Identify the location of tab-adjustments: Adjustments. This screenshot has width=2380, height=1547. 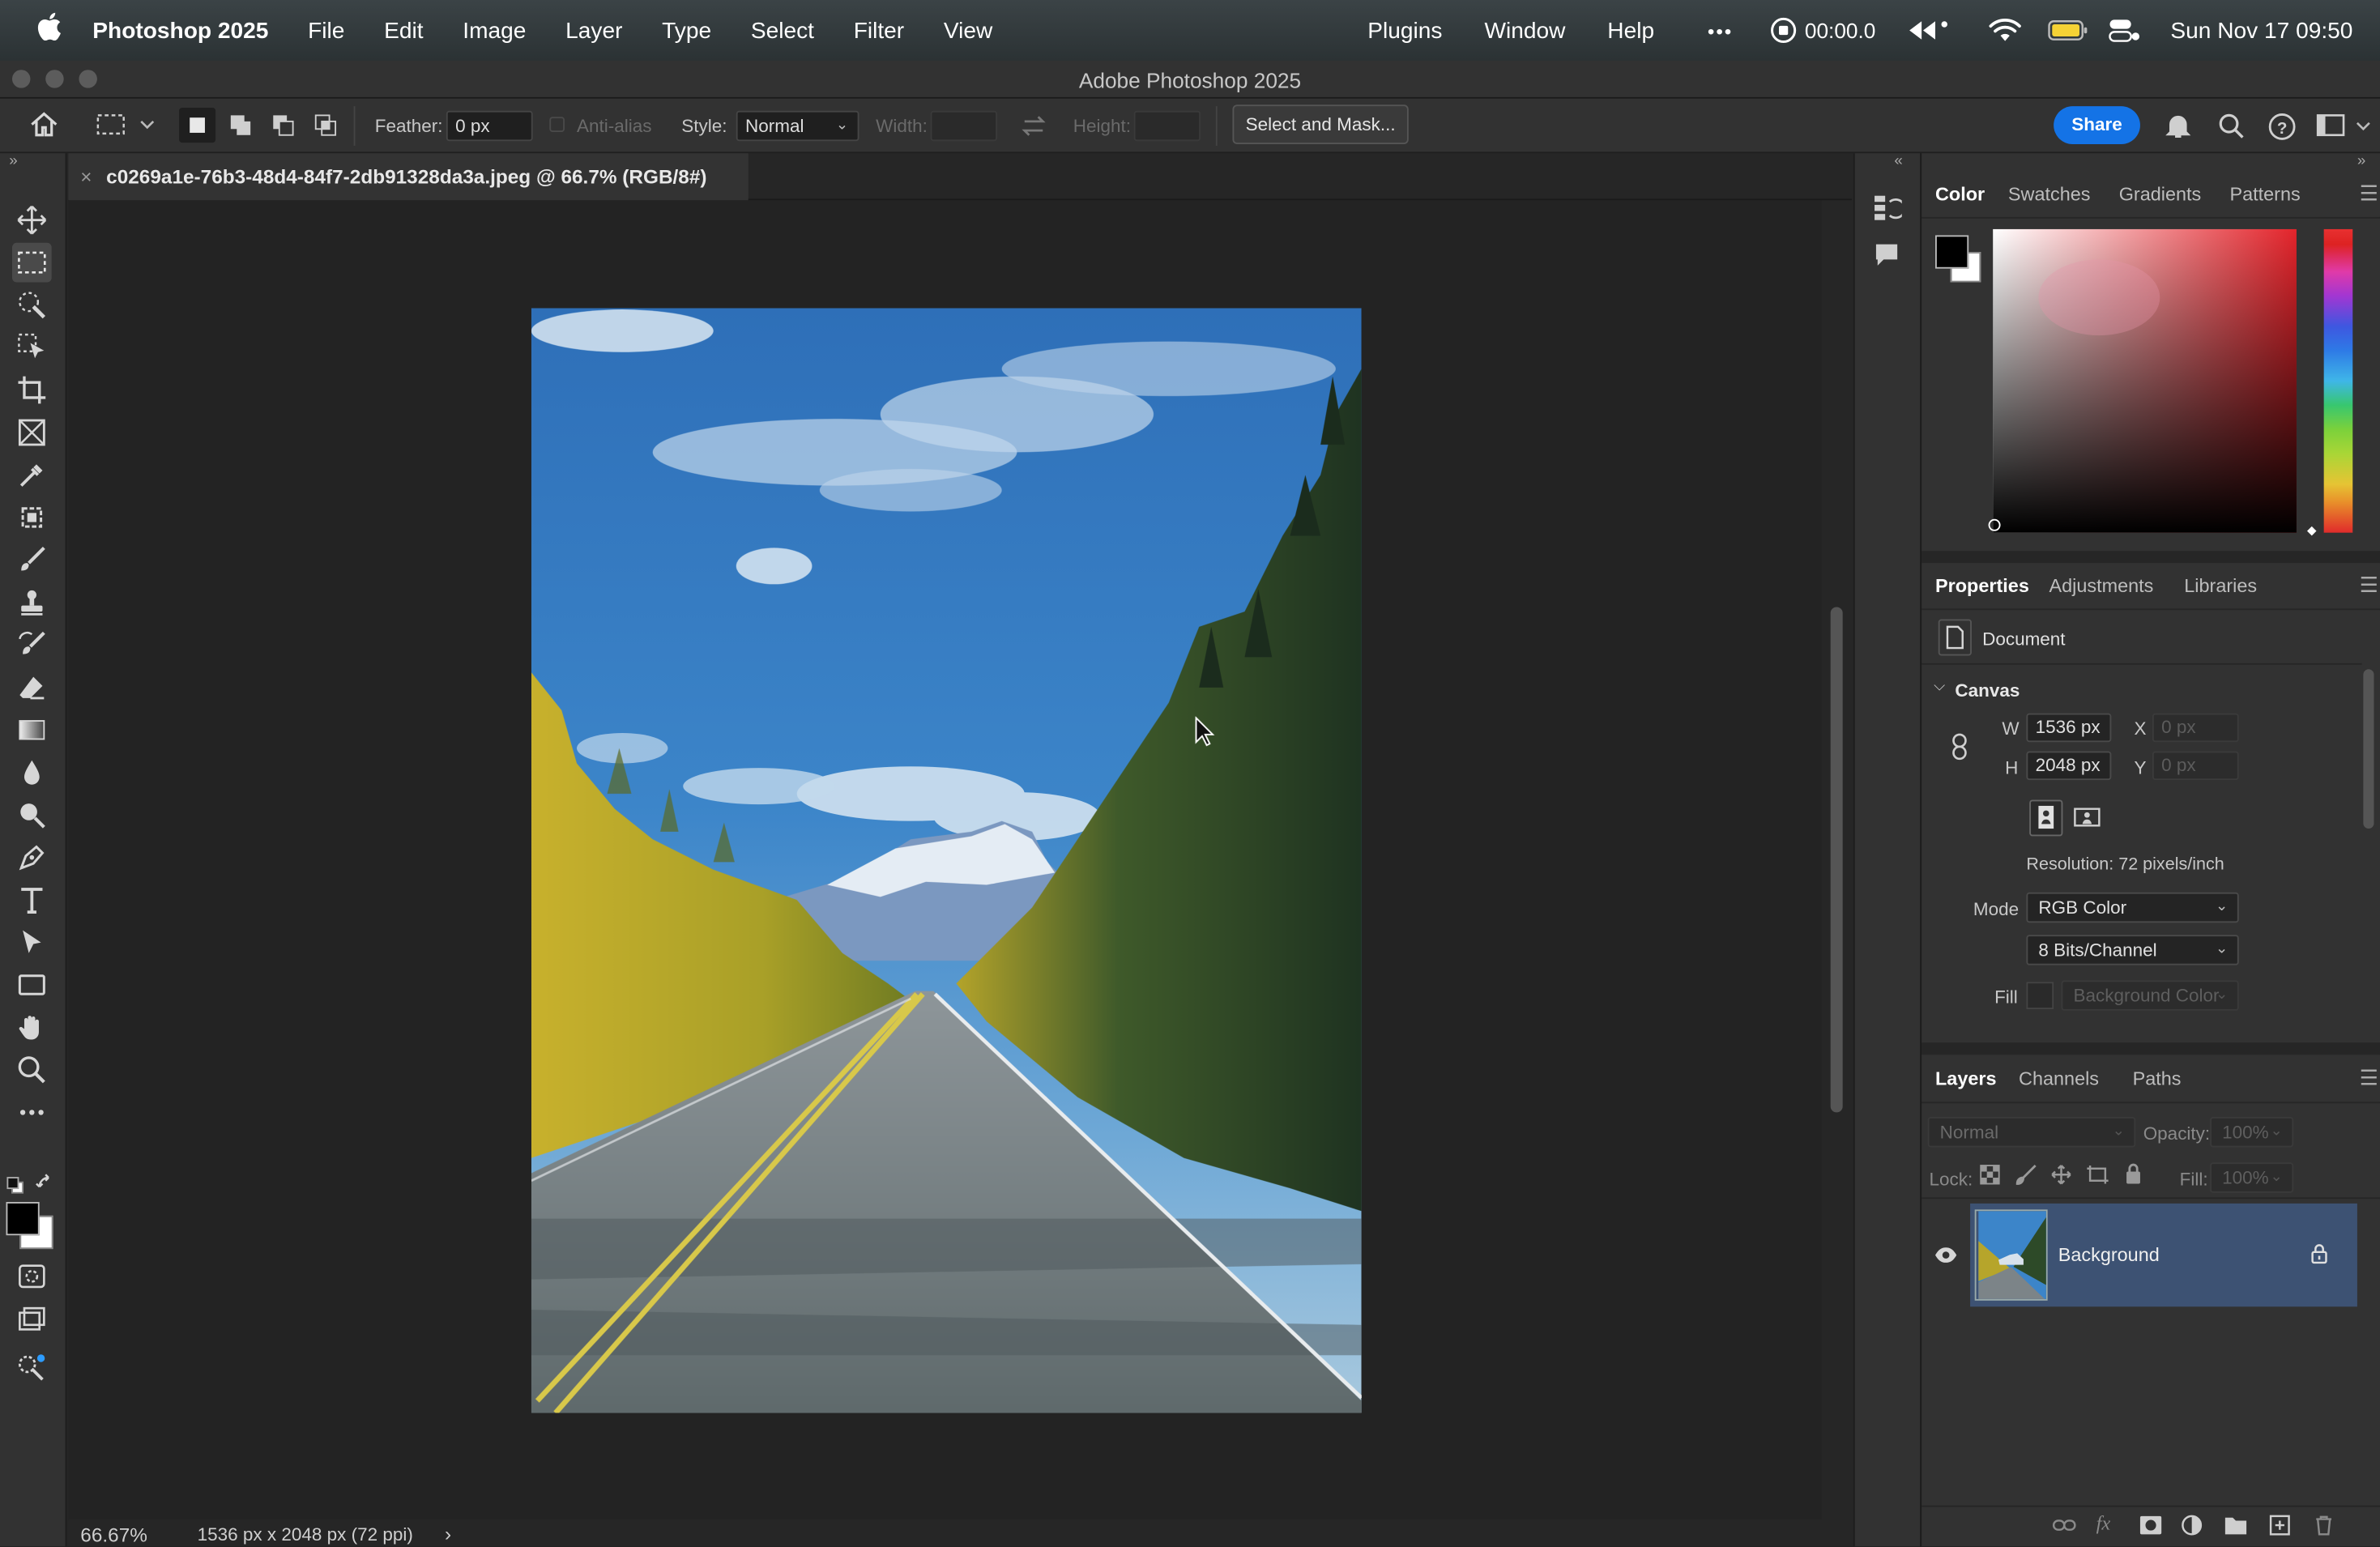
(2101, 586).